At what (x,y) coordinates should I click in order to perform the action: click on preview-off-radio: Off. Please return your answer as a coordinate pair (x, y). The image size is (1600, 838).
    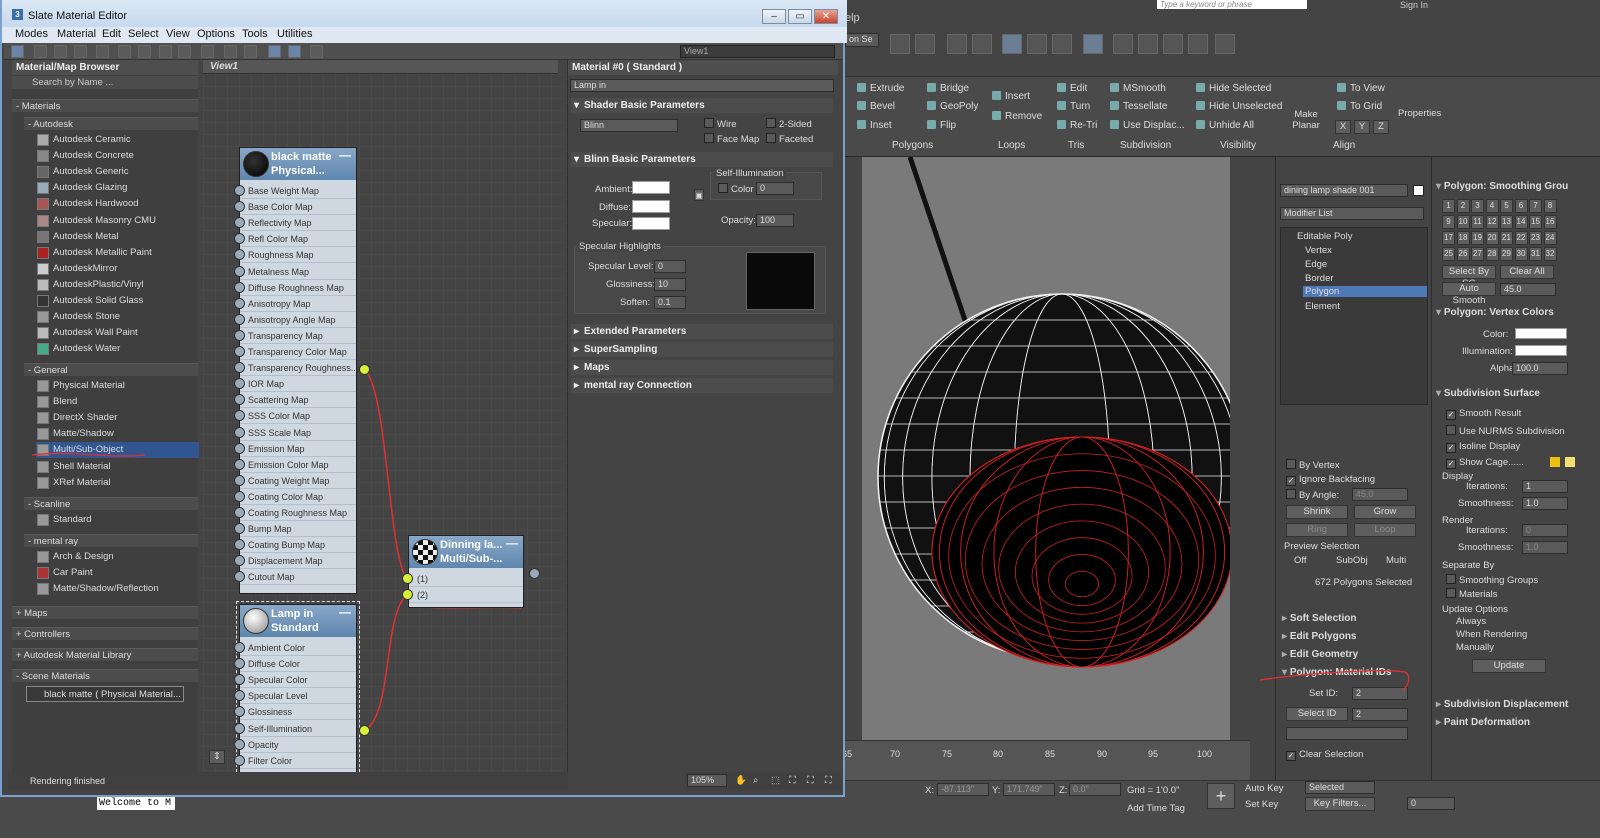
    Looking at the image, I should click on (1300, 560).